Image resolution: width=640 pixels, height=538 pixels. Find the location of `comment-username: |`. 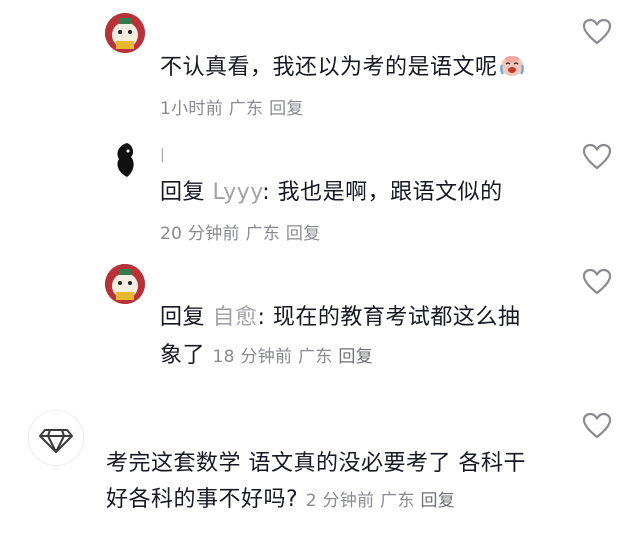

comment-username: | is located at coordinates (162, 155).